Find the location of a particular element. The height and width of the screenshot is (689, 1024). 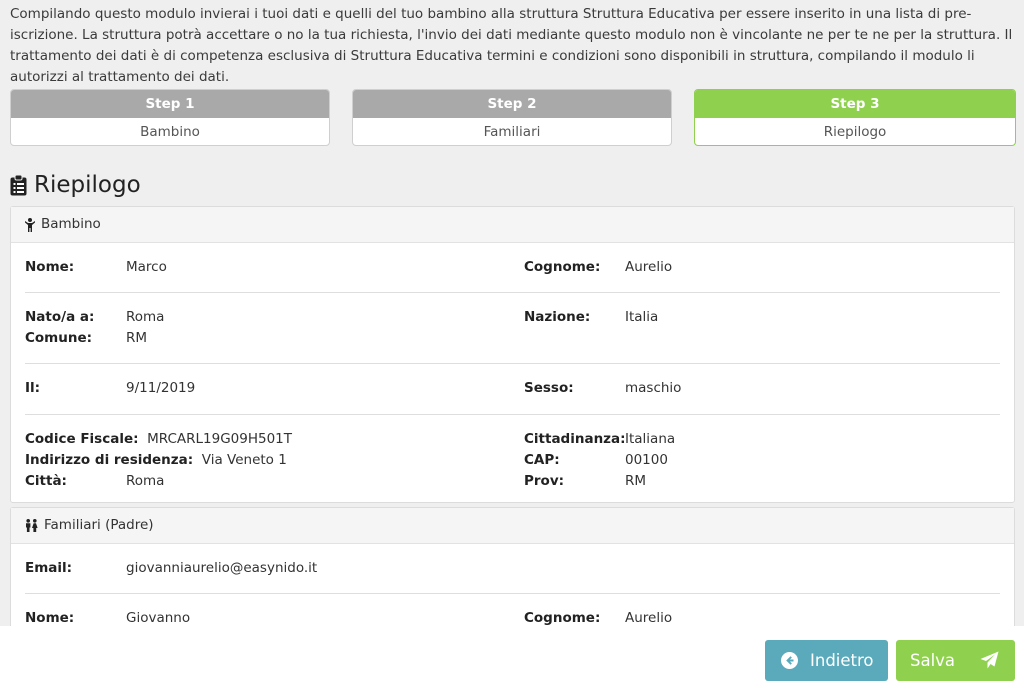

value-sesso: maschio is located at coordinates (653, 388).